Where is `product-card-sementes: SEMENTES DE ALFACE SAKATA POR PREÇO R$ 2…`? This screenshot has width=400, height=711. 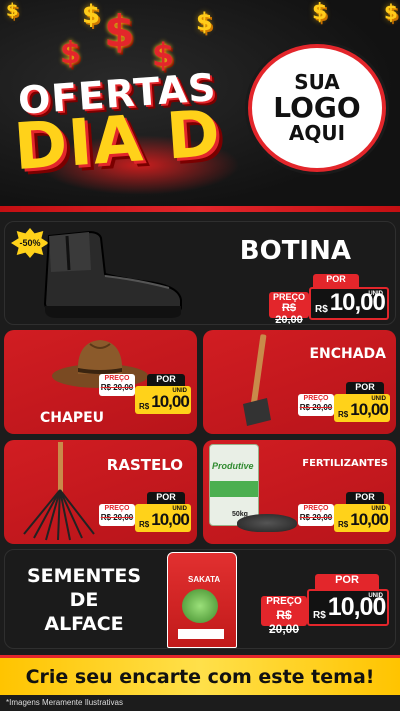
product-card-sementes: SEMENTES DE ALFACE SAKATA POR PREÇO R$ 2… is located at coordinates (200, 599).